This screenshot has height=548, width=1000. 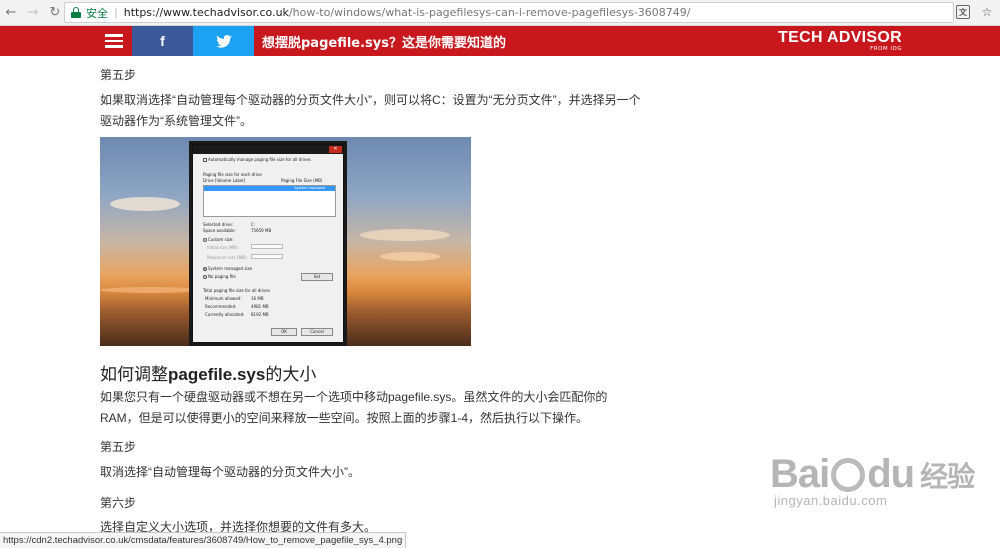 I want to click on selected-drive-label: Selected drive:, so click(x=218, y=224).